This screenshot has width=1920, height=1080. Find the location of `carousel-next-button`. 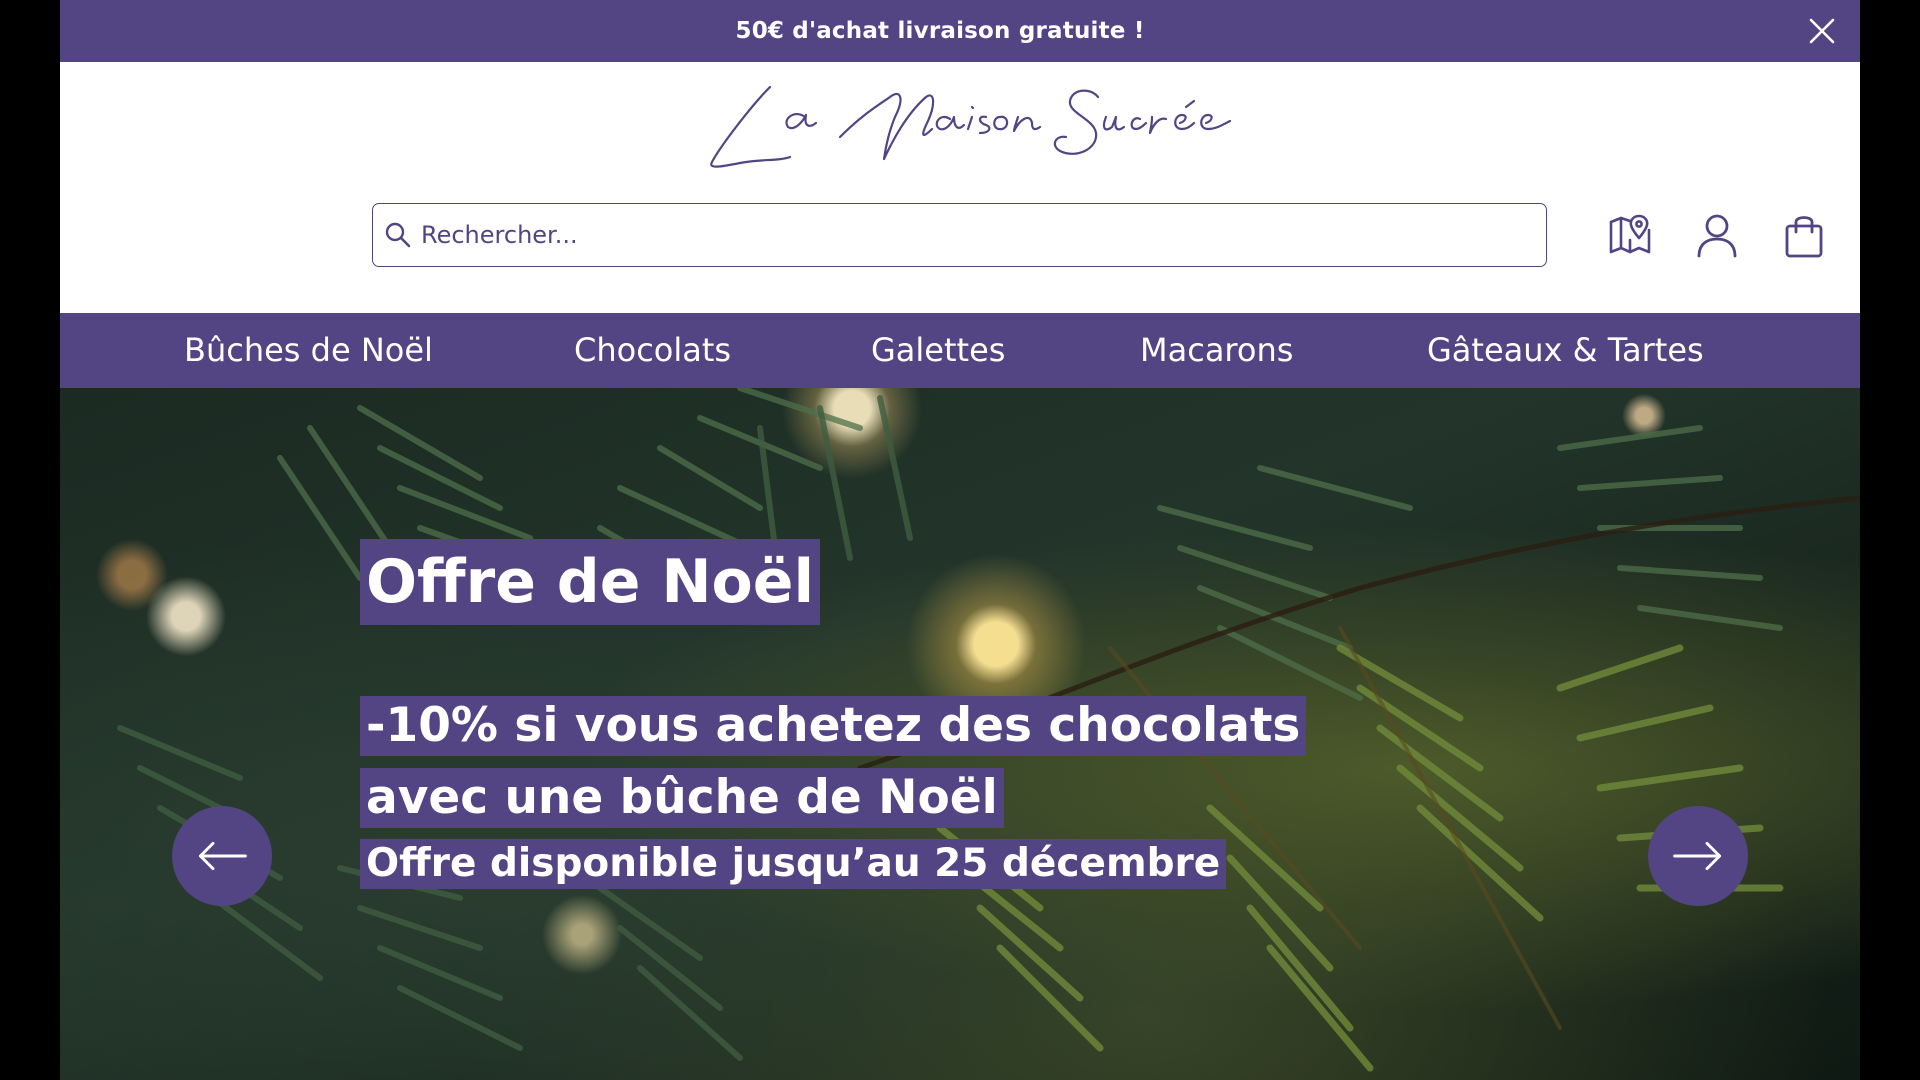

carousel-next-button is located at coordinates (1698, 856).